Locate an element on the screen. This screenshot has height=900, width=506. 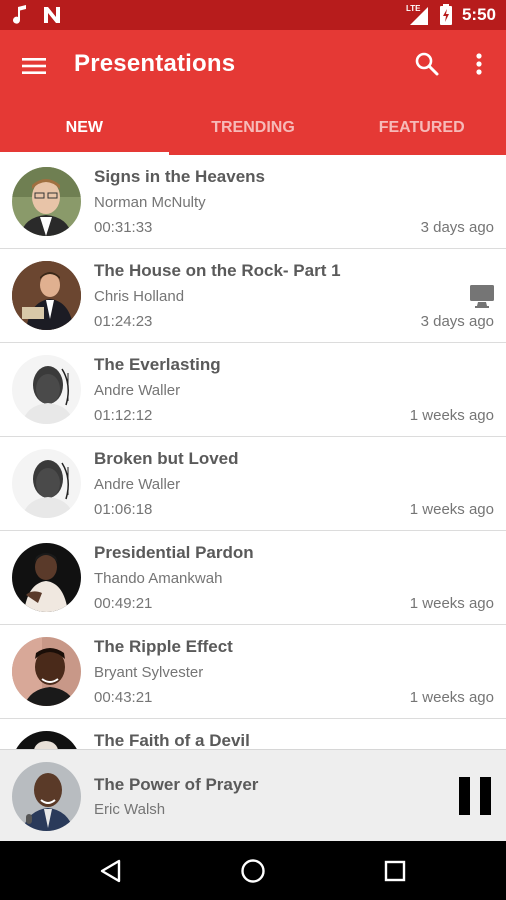
home-icon is located at coordinates (253, 871).